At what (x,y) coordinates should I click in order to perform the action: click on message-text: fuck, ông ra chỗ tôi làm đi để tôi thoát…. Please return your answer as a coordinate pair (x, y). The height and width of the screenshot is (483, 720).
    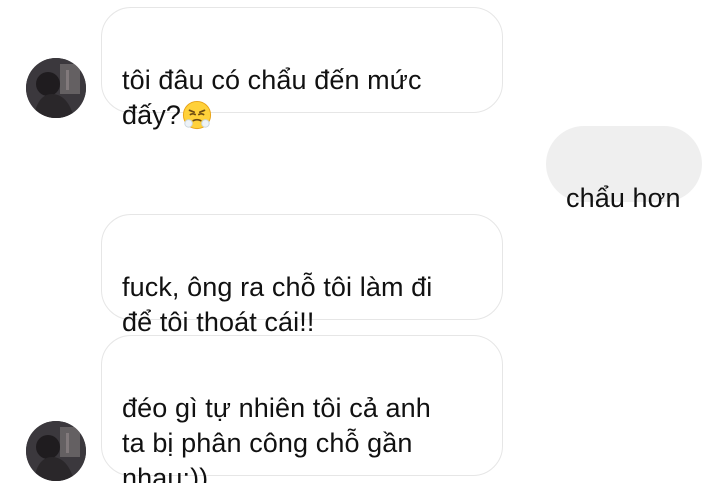
    Looking at the image, I should click on (277, 304).